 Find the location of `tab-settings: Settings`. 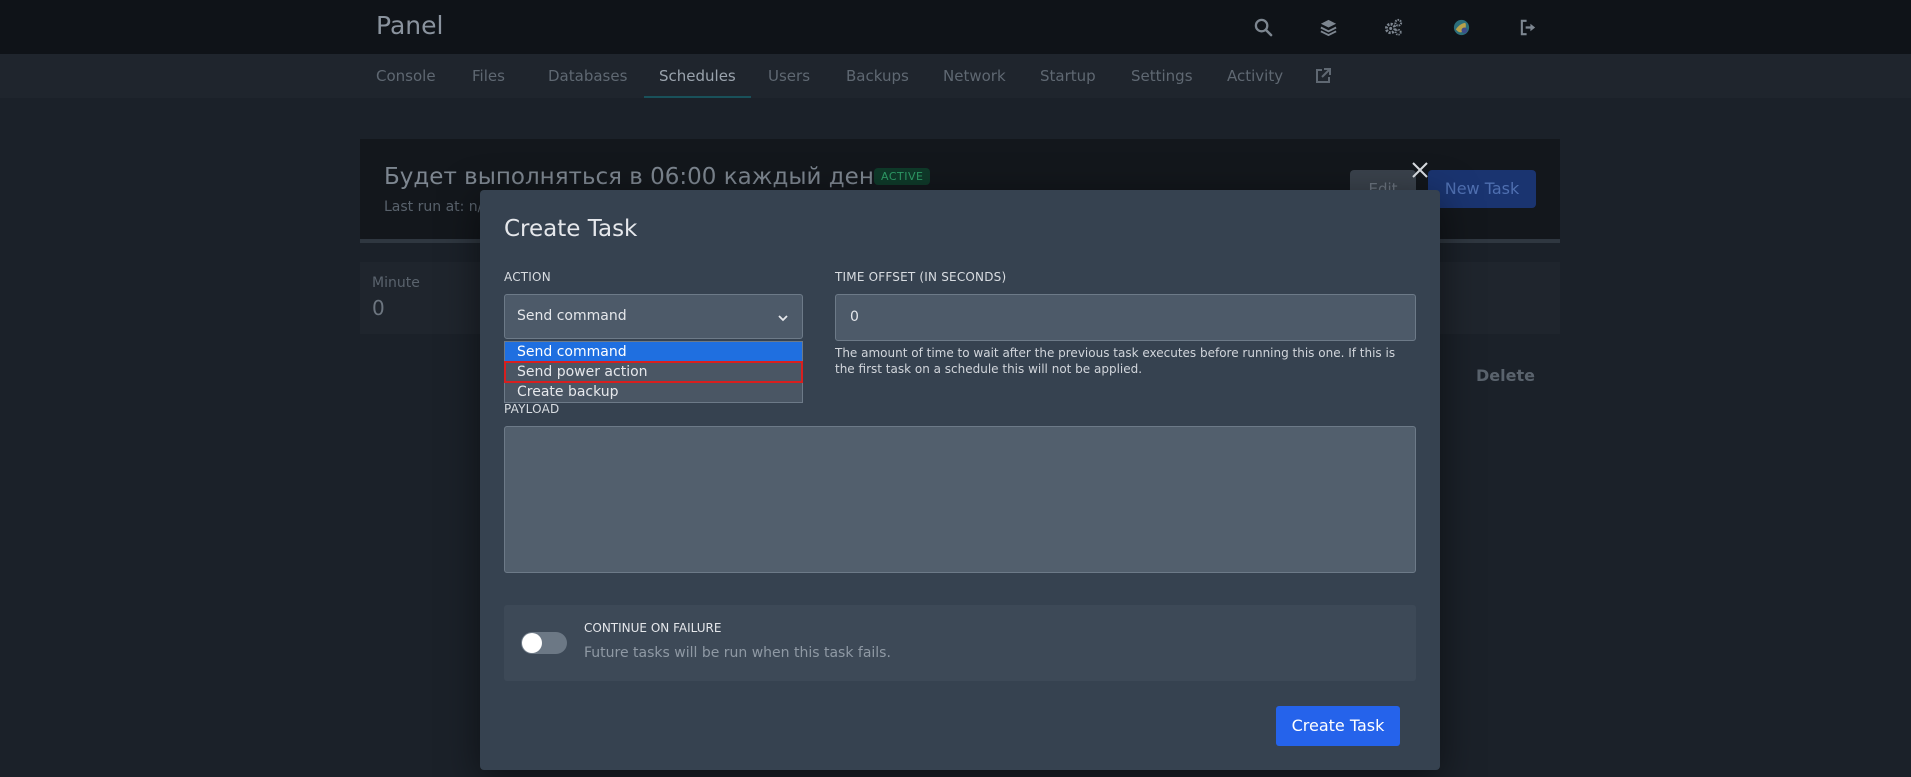

tab-settings: Settings is located at coordinates (1162, 76).